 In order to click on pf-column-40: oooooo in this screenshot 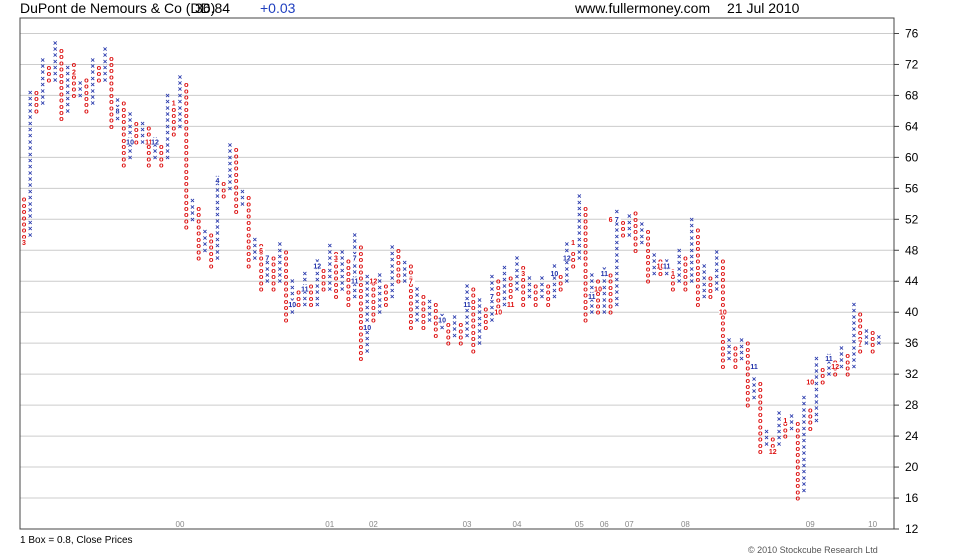, I will do `click(273, 274)`.